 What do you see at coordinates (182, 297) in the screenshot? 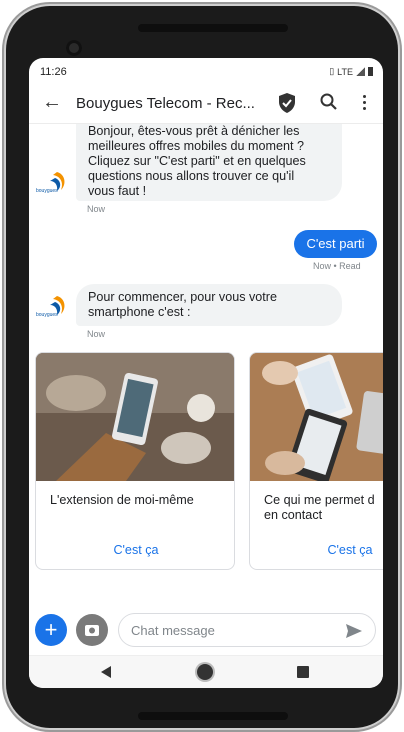
I see `message-line: Pour commencer, pour vous votre` at bounding box center [182, 297].